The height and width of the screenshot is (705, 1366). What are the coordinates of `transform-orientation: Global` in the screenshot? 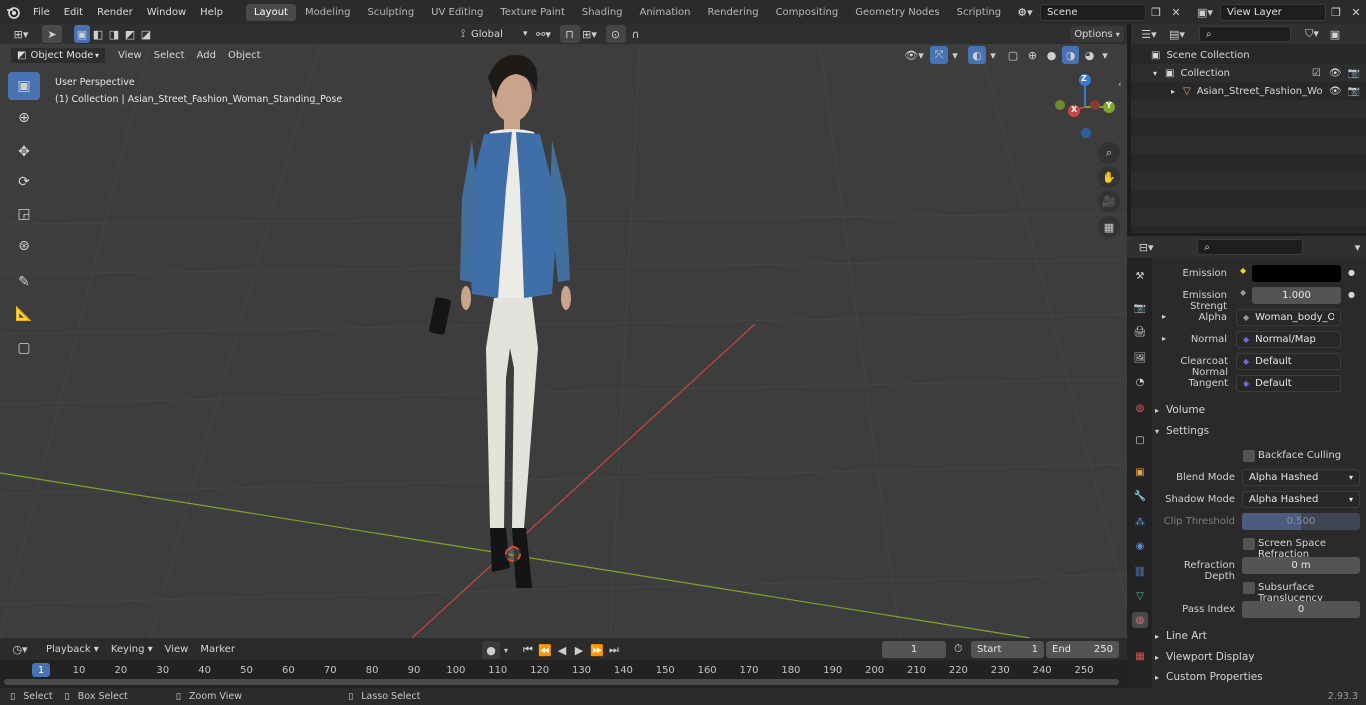 It's located at (497, 34).